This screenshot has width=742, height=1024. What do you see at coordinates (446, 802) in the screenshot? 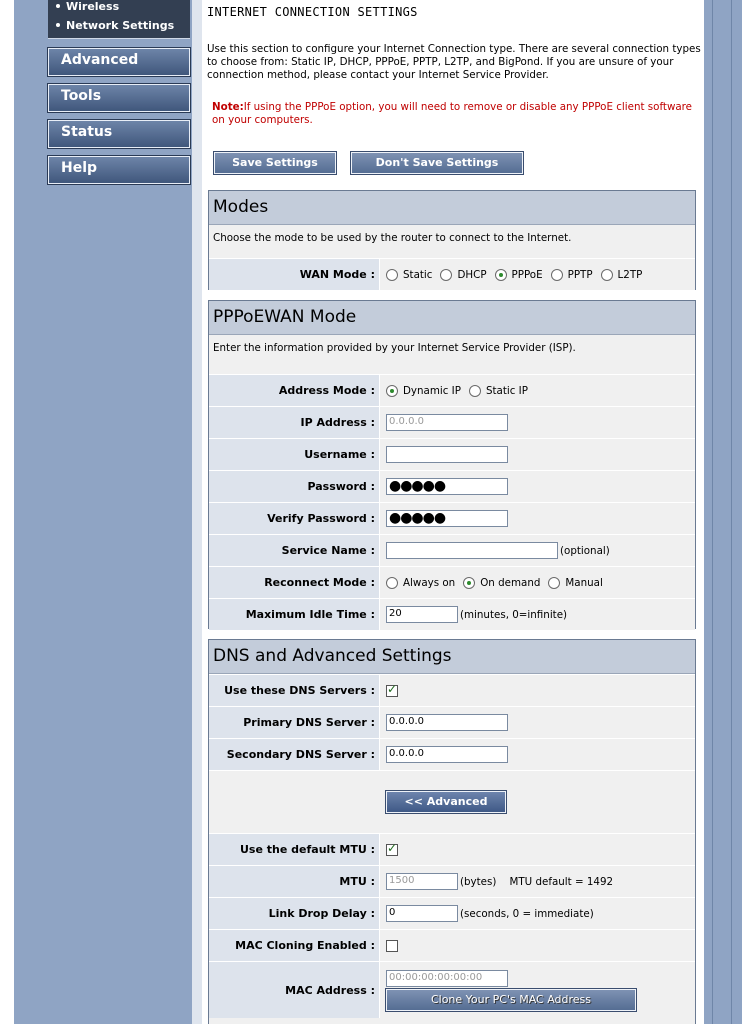
I see `advanced-toggle-button: << Advanced` at bounding box center [446, 802].